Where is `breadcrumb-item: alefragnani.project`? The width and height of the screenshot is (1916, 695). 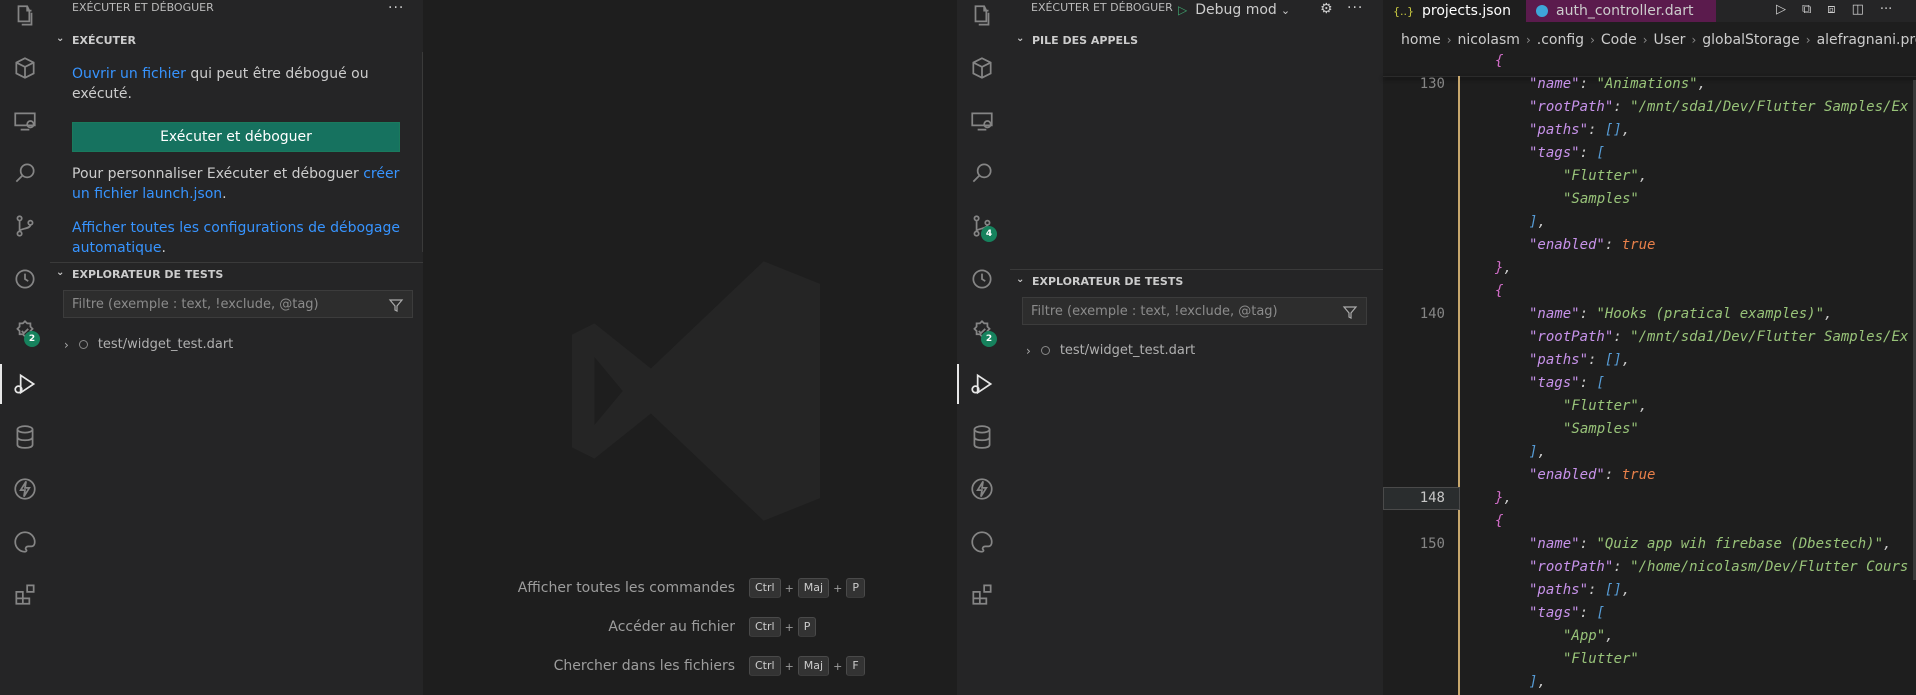
breadcrumb-item: alefragnani.project is located at coordinates (1866, 40).